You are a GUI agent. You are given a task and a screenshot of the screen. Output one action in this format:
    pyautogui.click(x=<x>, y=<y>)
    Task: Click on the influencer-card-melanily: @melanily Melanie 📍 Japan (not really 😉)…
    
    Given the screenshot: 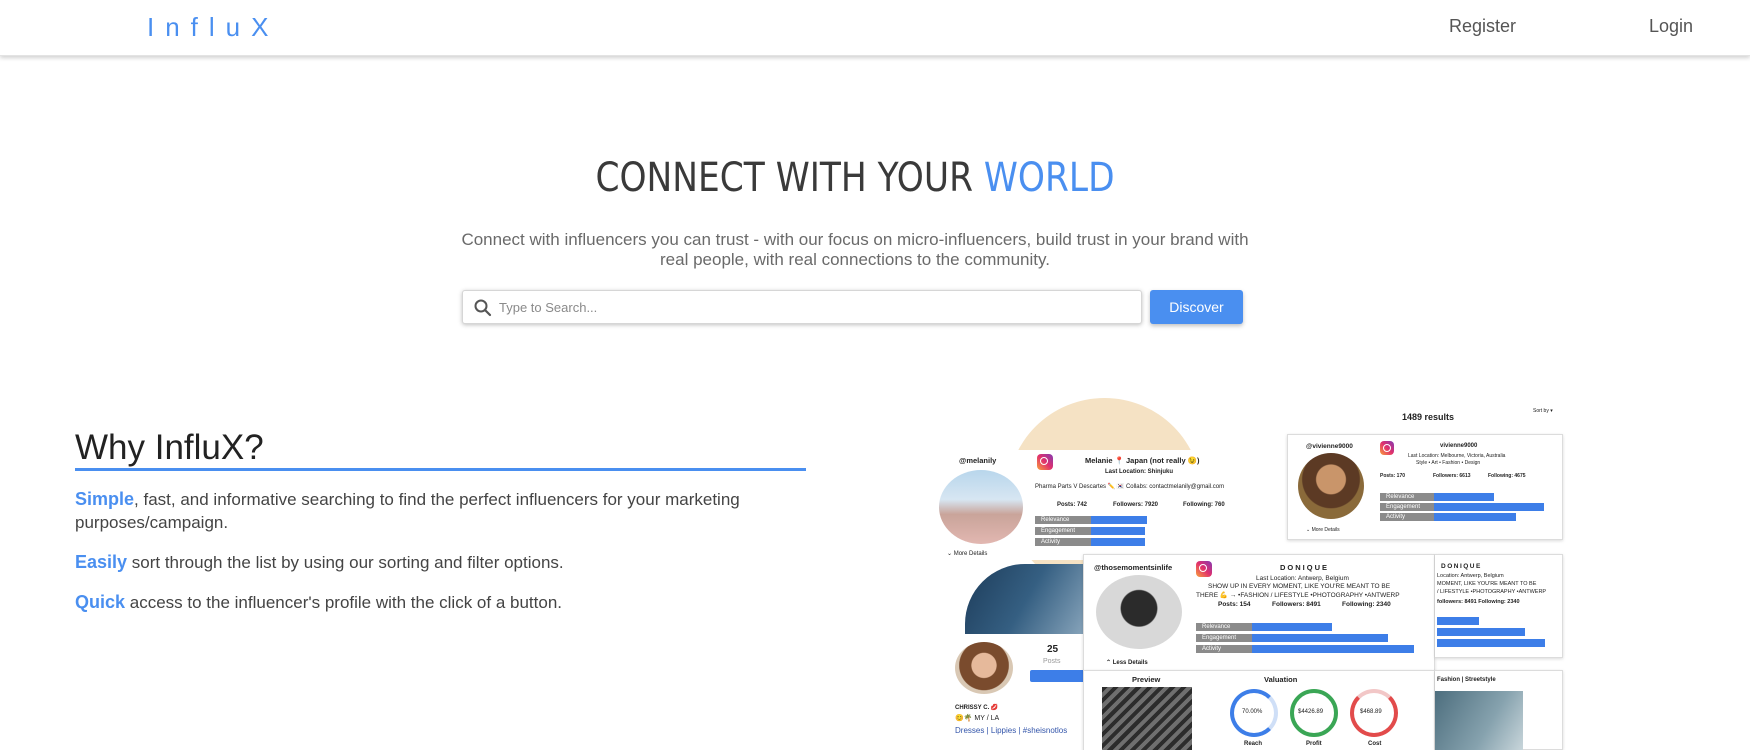 What is the action you would take?
    pyautogui.click(x=1103, y=505)
    